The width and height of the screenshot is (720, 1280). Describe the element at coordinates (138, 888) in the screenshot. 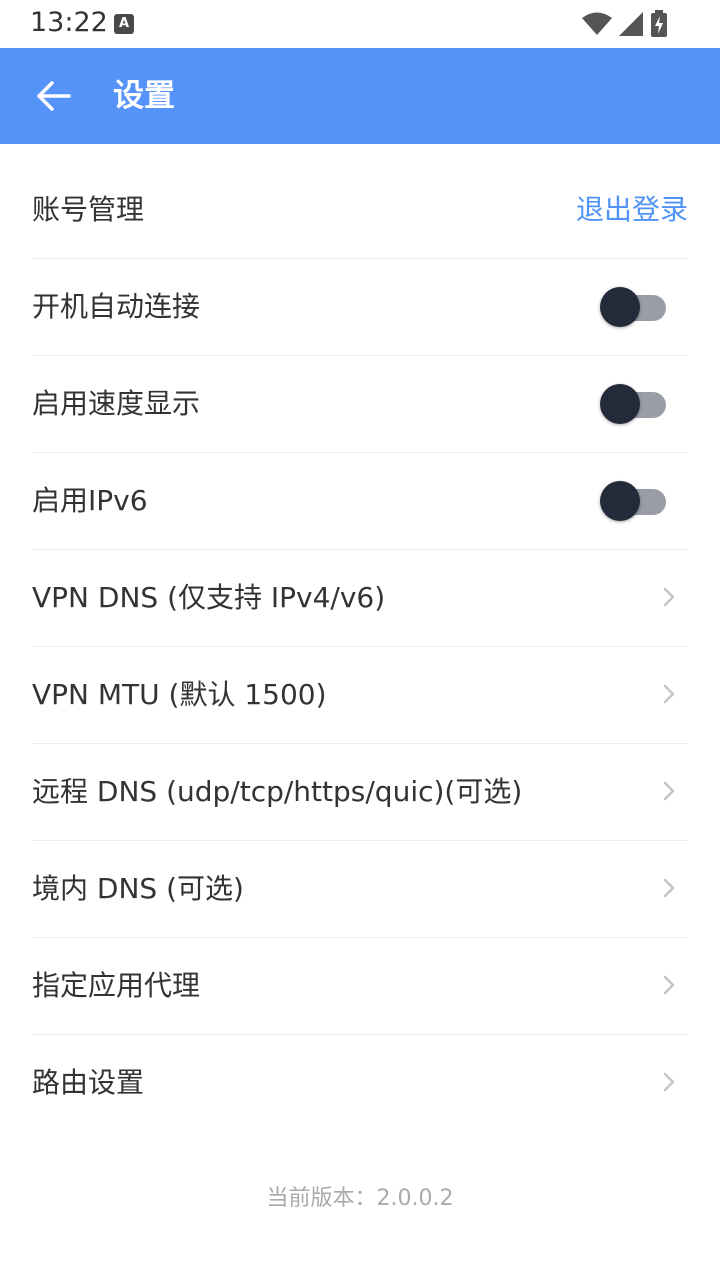

I see `domestic-dns-label: 境内 DNS (可选)` at that location.